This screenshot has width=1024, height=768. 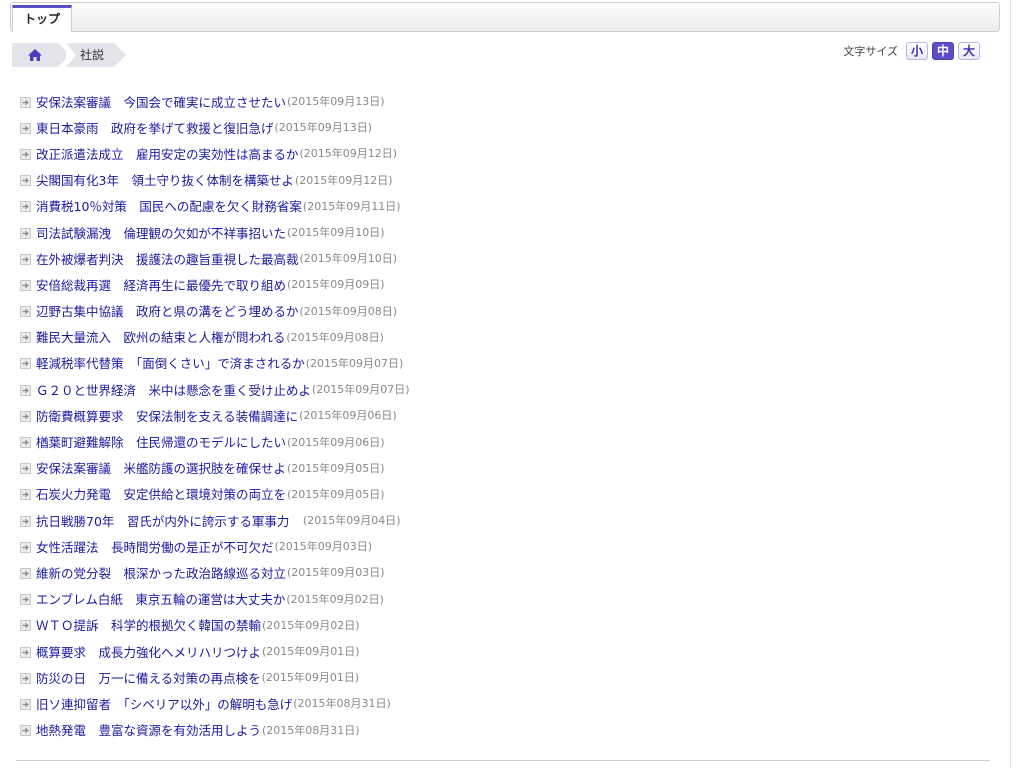 What do you see at coordinates (164, 703) in the screenshot?
I see `article-link: 旧ソ連抑留者 「シベリア以外」の解明も急げ` at bounding box center [164, 703].